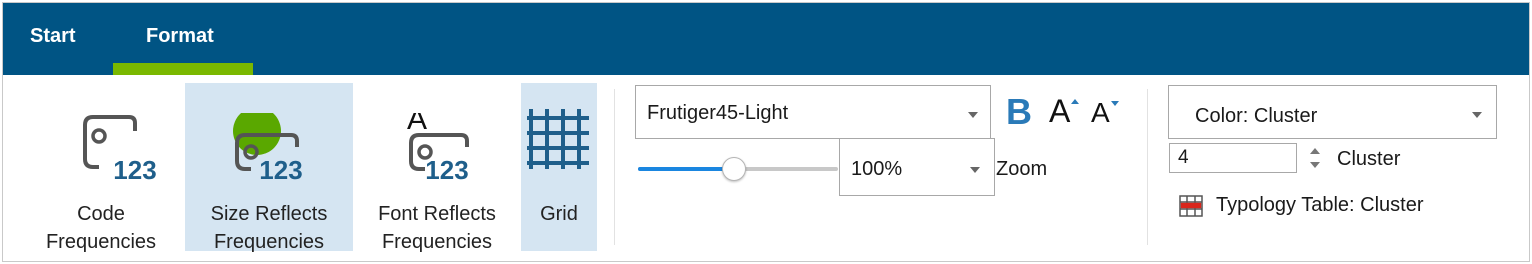  I want to click on stepper-down-icon, so click(1315, 165).